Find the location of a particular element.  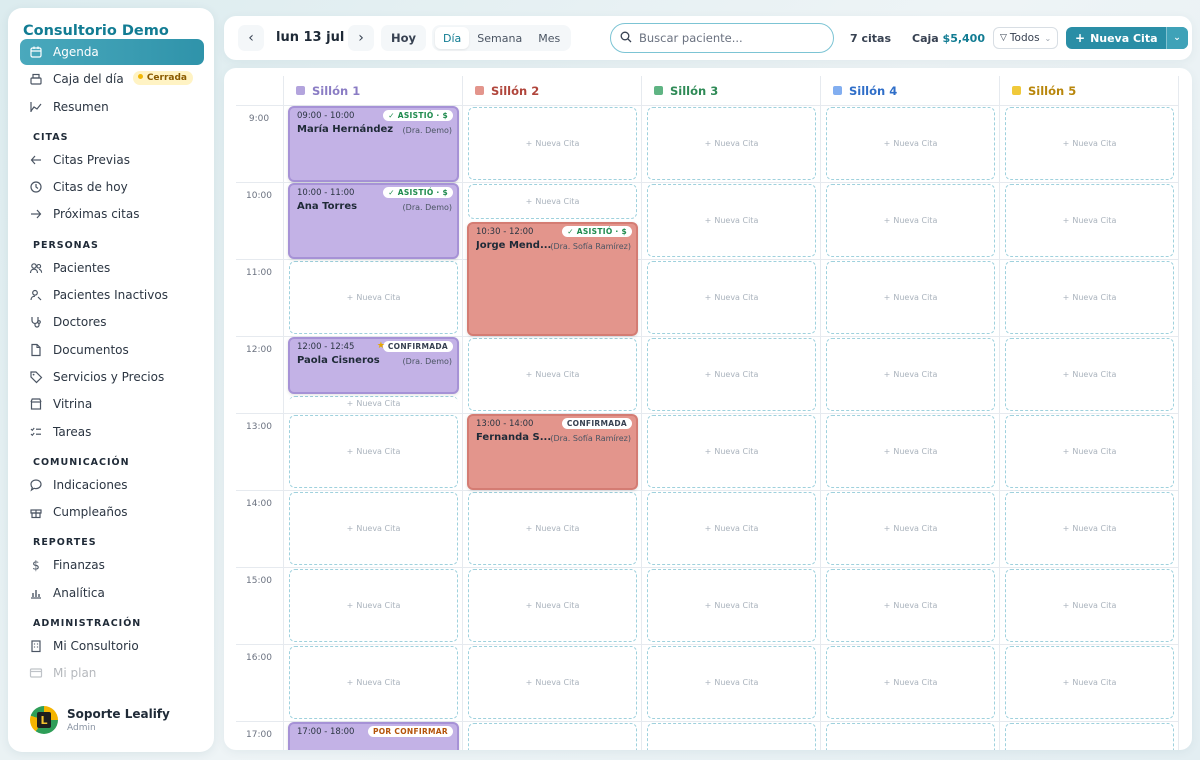

doctor-name: (Dra. Demo) is located at coordinates (427, 207).